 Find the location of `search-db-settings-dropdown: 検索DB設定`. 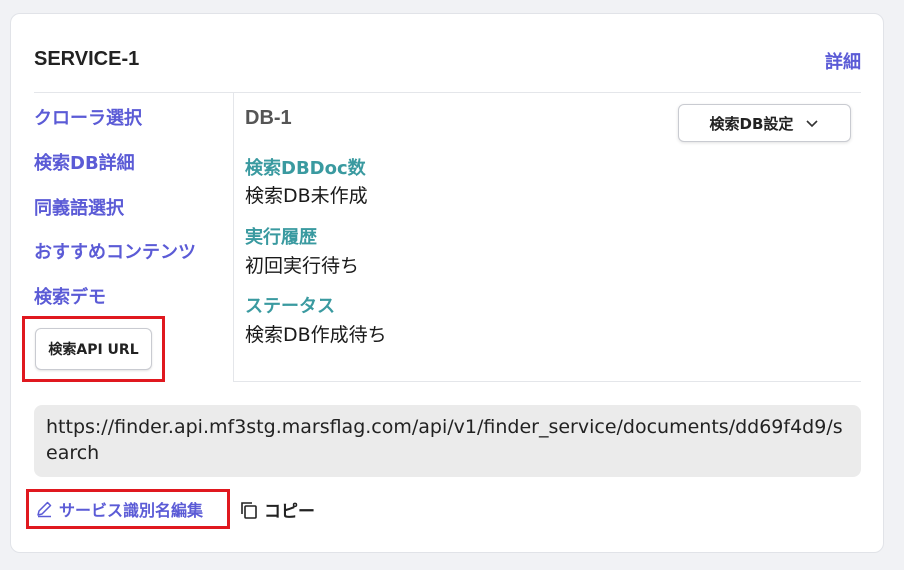

search-db-settings-dropdown: 検索DB設定 is located at coordinates (764, 123).